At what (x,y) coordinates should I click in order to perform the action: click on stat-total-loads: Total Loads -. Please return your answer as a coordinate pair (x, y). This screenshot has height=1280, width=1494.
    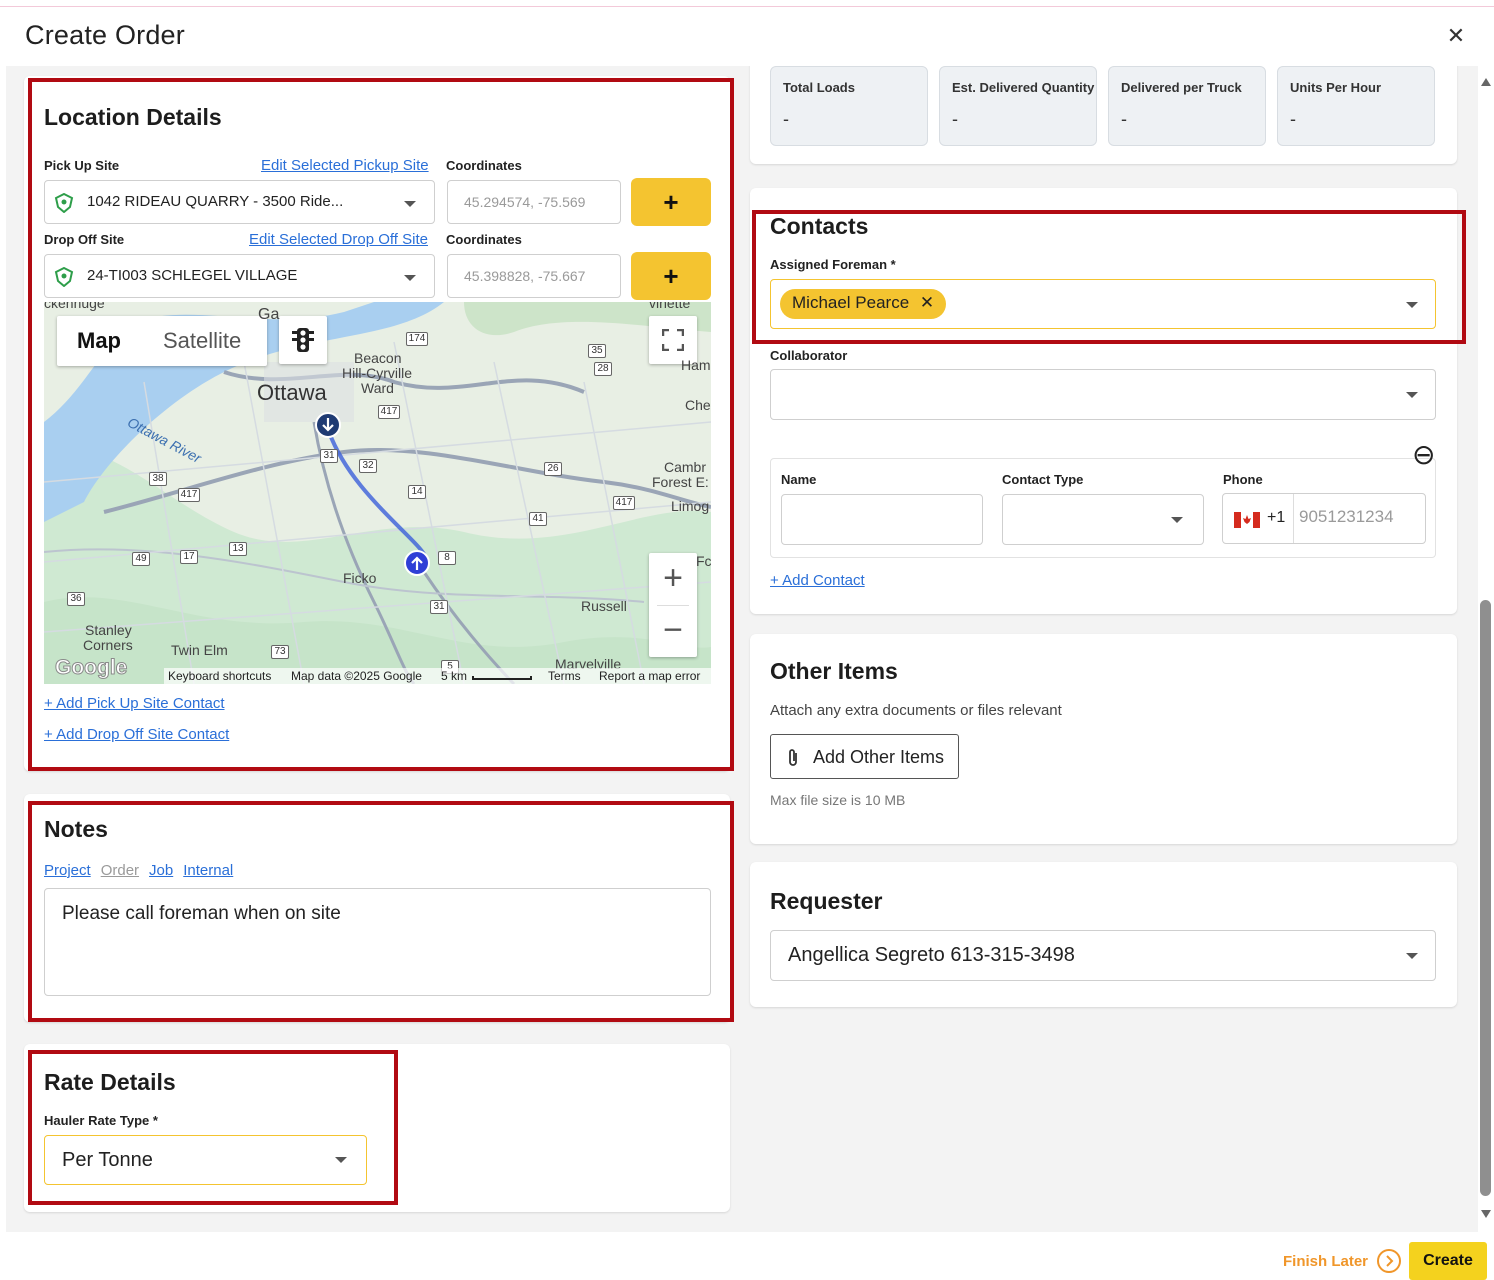
    Looking at the image, I should click on (849, 106).